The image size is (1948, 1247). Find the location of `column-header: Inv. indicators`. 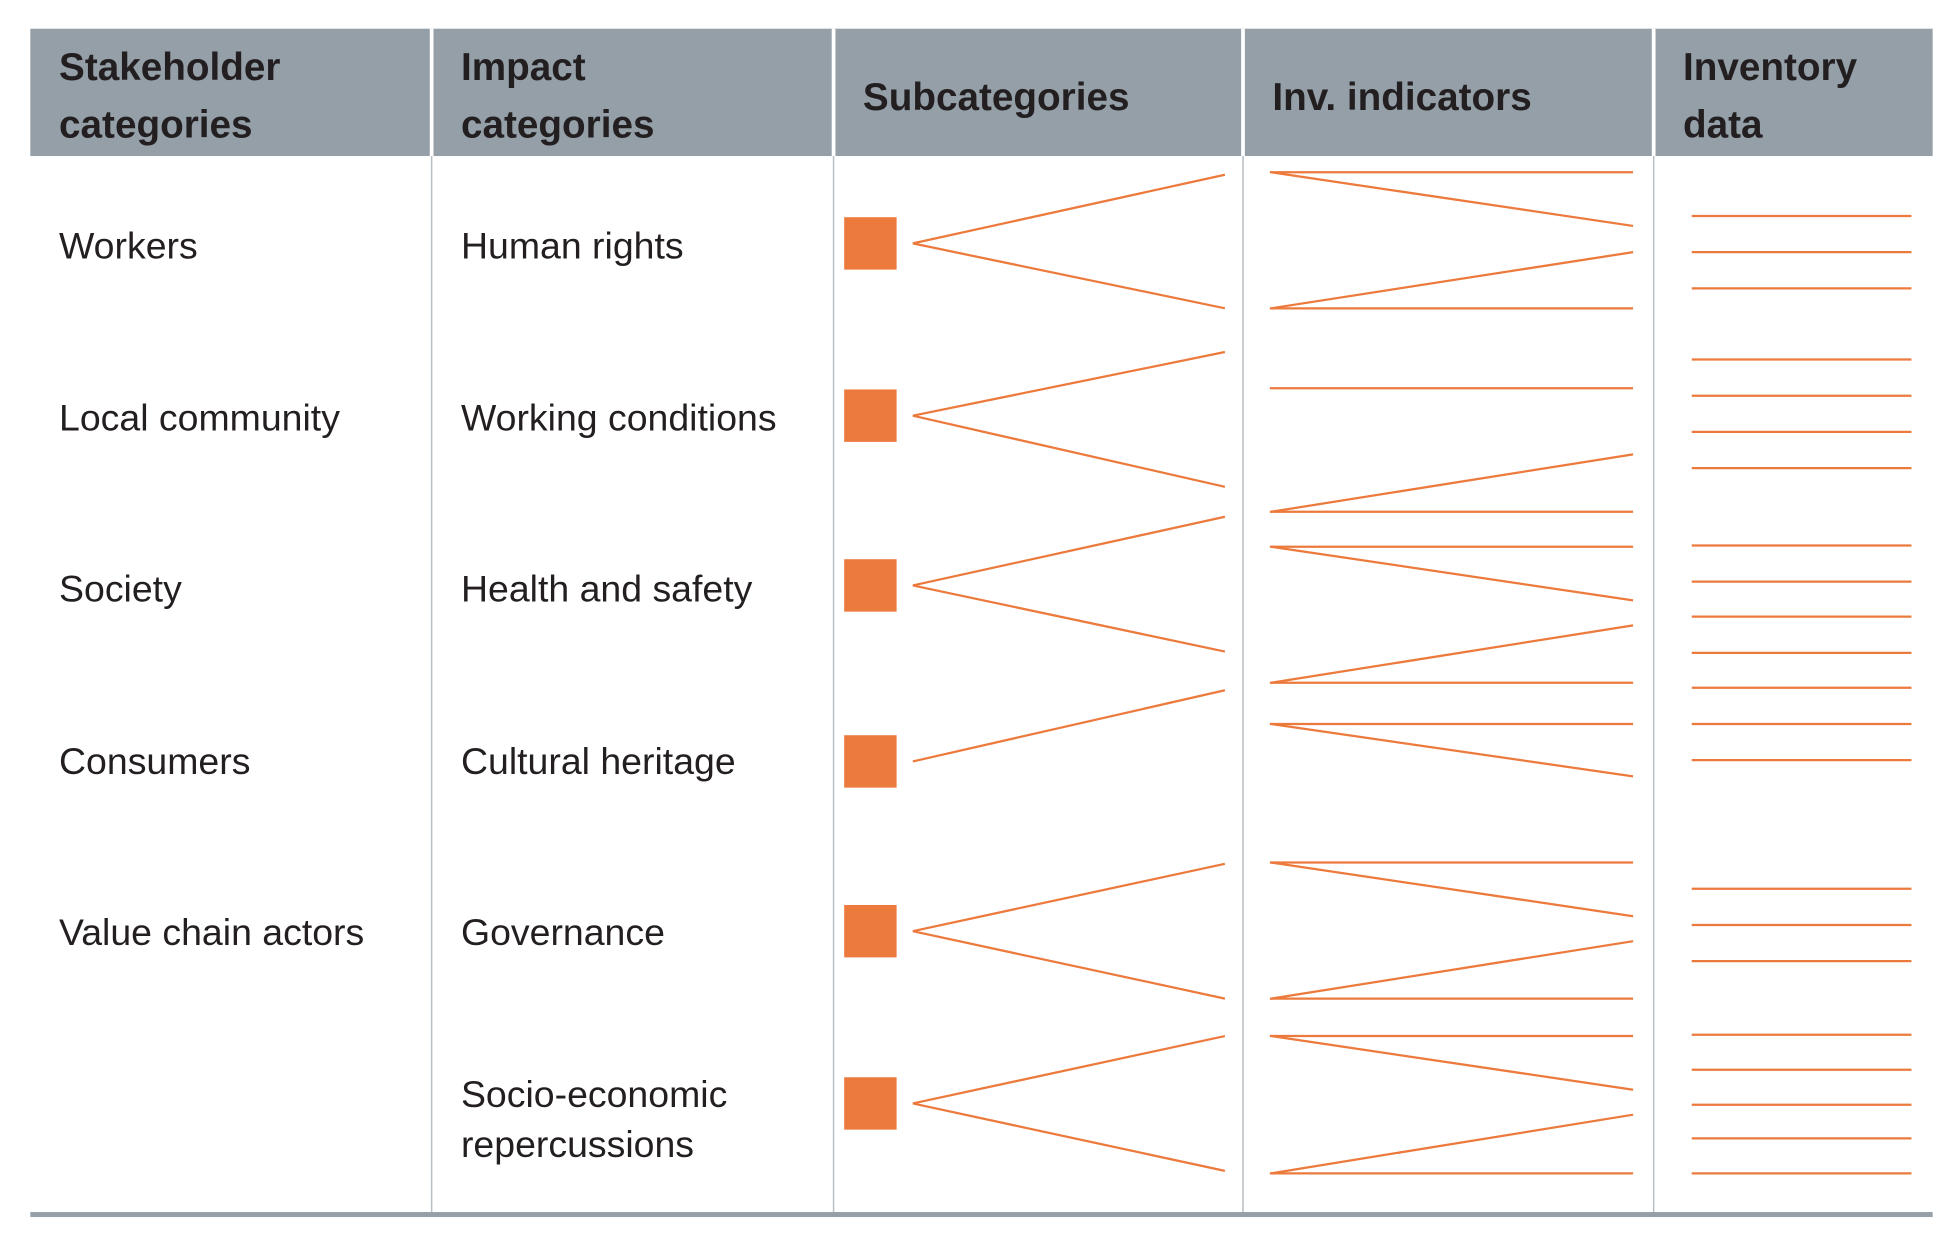

column-header: Inv. indicators is located at coordinates (1401, 97).